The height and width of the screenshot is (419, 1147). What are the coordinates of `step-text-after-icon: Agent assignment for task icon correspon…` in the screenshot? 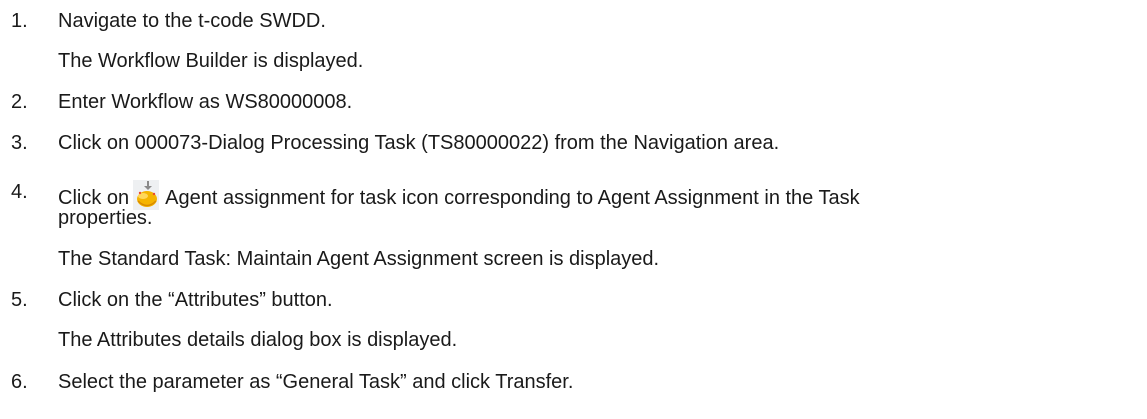 It's located at (512, 198).